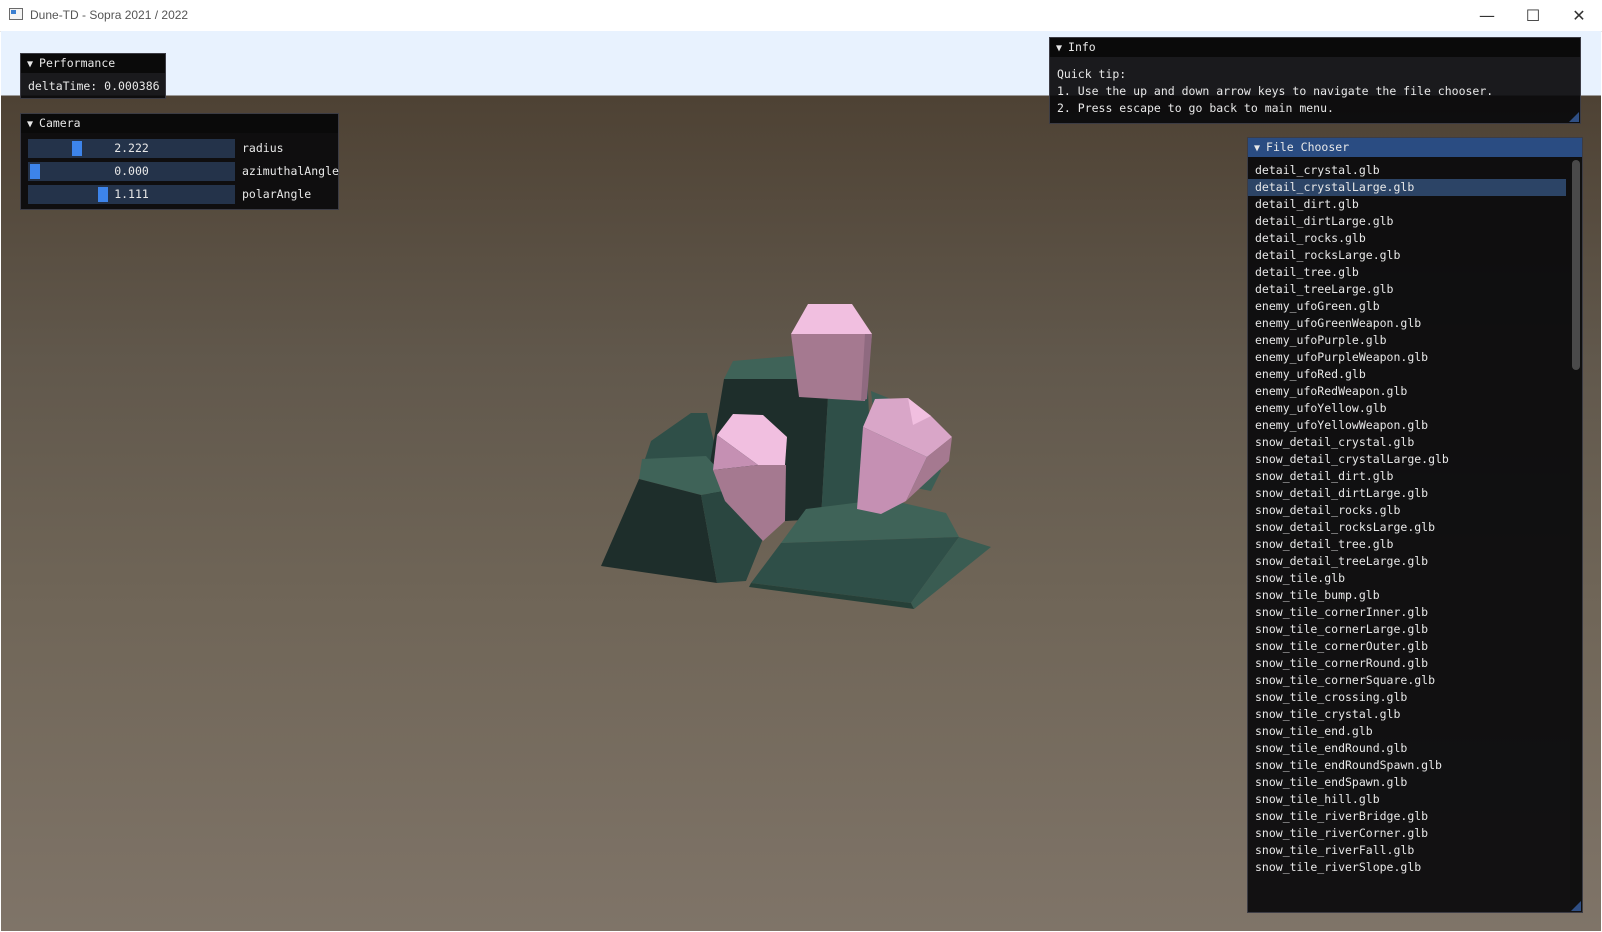 The height and width of the screenshot is (932, 1602). Describe the element at coordinates (1407, 697) in the screenshot. I see `file-list-item: snow_tile_crossing.glb` at that location.